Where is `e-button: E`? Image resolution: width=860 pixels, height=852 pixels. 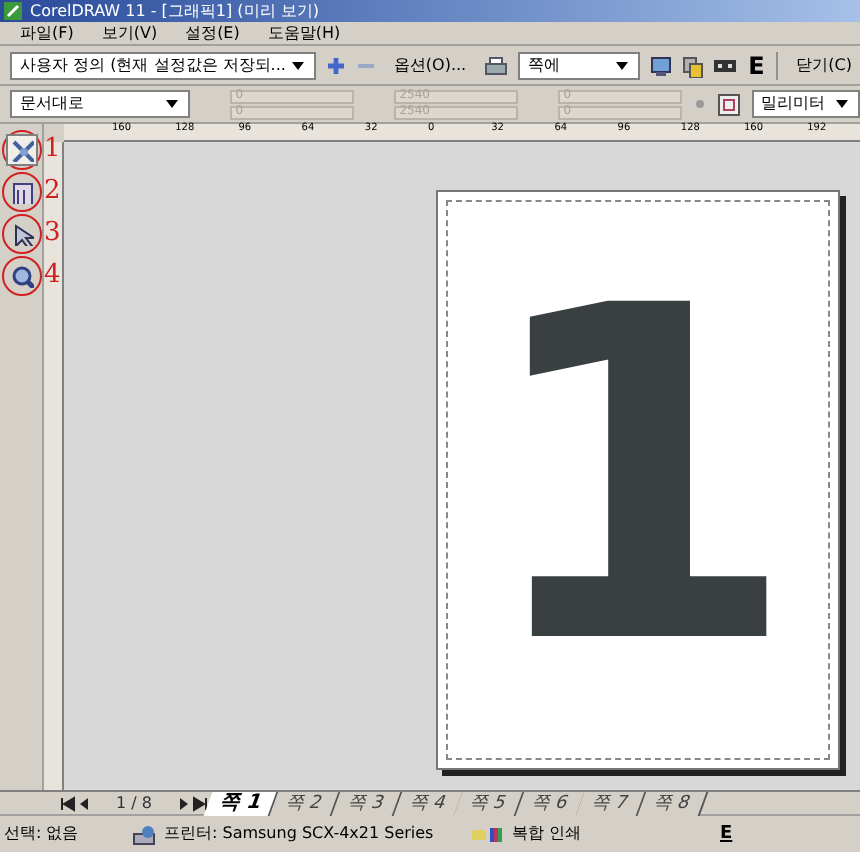 e-button: E is located at coordinates (756, 66).